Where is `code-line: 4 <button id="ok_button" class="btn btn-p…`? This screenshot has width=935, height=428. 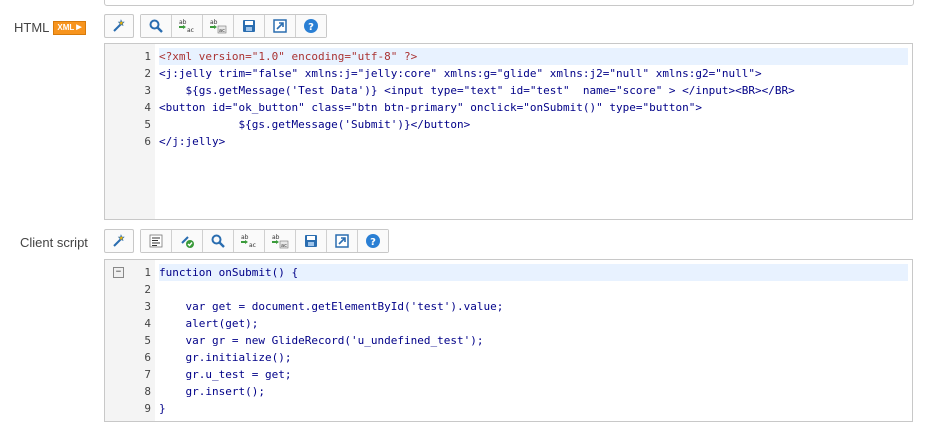 code-line: 4 <button id="ok_button" class="btn btn-p… is located at coordinates (506, 107).